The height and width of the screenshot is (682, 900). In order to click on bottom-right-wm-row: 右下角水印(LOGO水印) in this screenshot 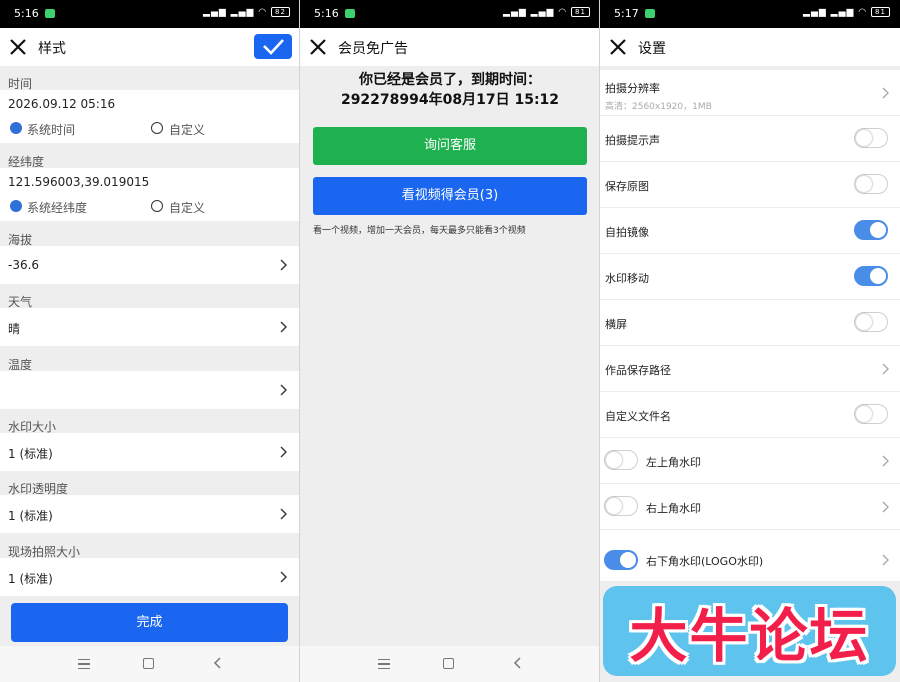, I will do `click(750, 556)`.